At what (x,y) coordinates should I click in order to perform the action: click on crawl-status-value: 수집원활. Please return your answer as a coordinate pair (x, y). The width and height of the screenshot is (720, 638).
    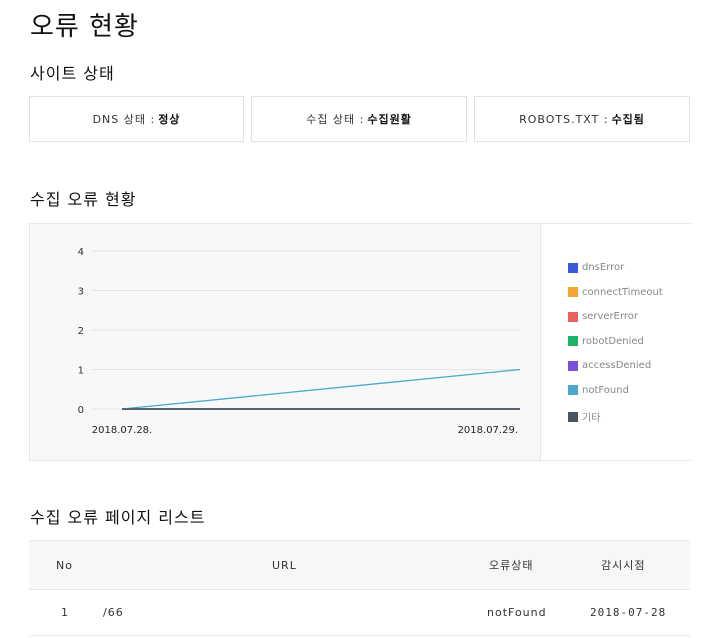
    Looking at the image, I should click on (389, 119).